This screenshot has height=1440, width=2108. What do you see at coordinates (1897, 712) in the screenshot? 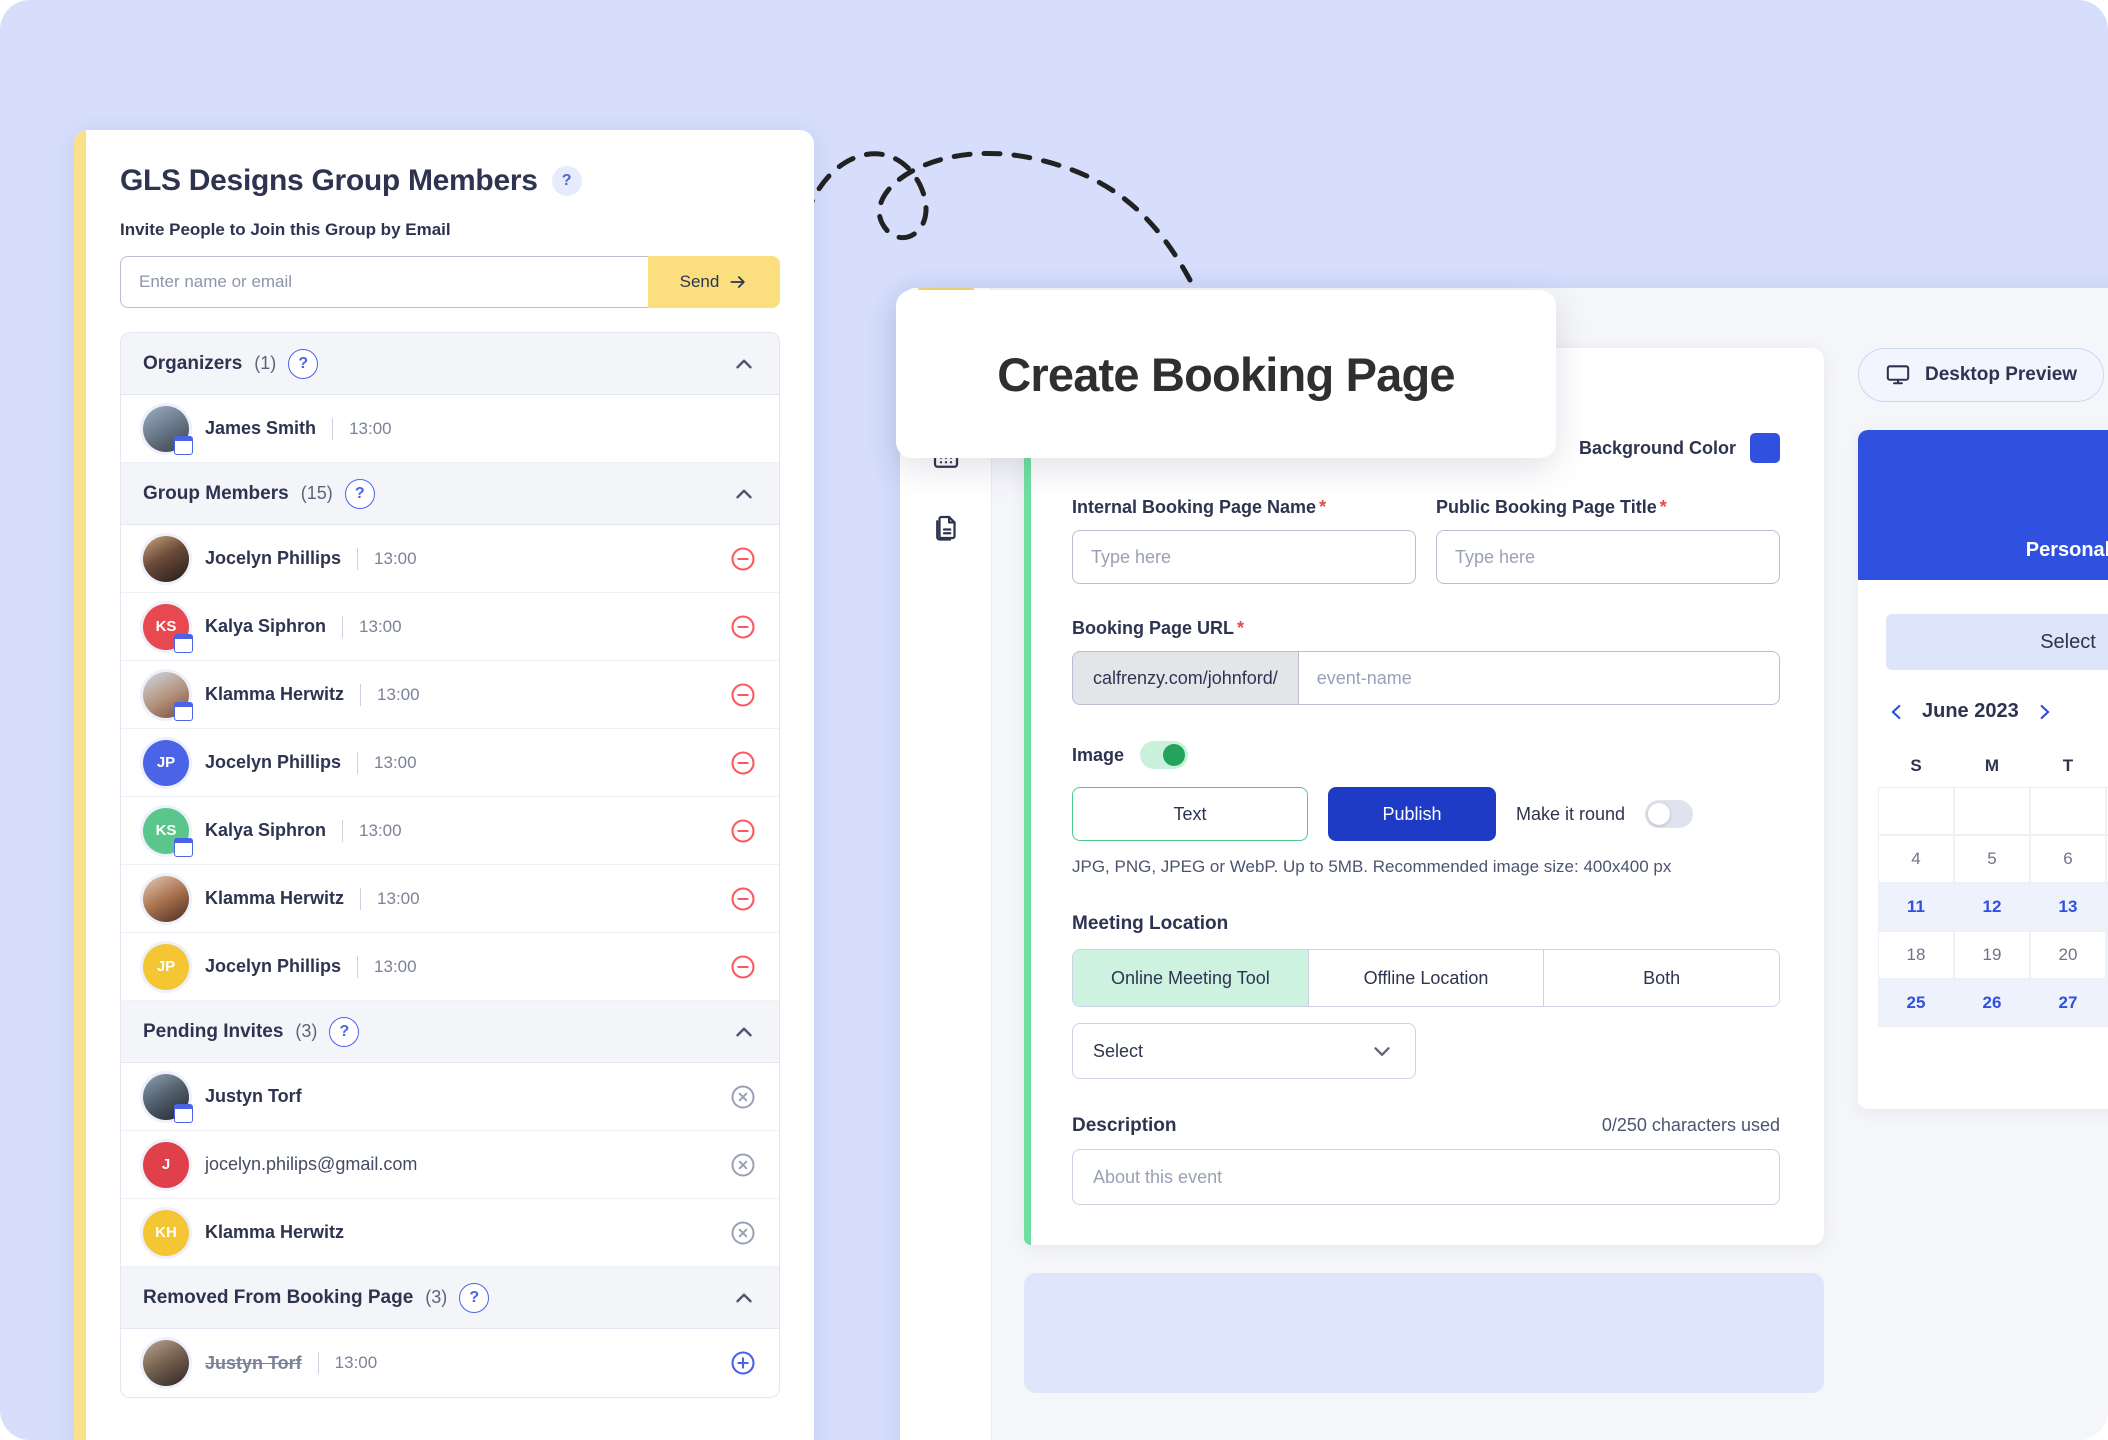
I see `prev-month-button` at bounding box center [1897, 712].